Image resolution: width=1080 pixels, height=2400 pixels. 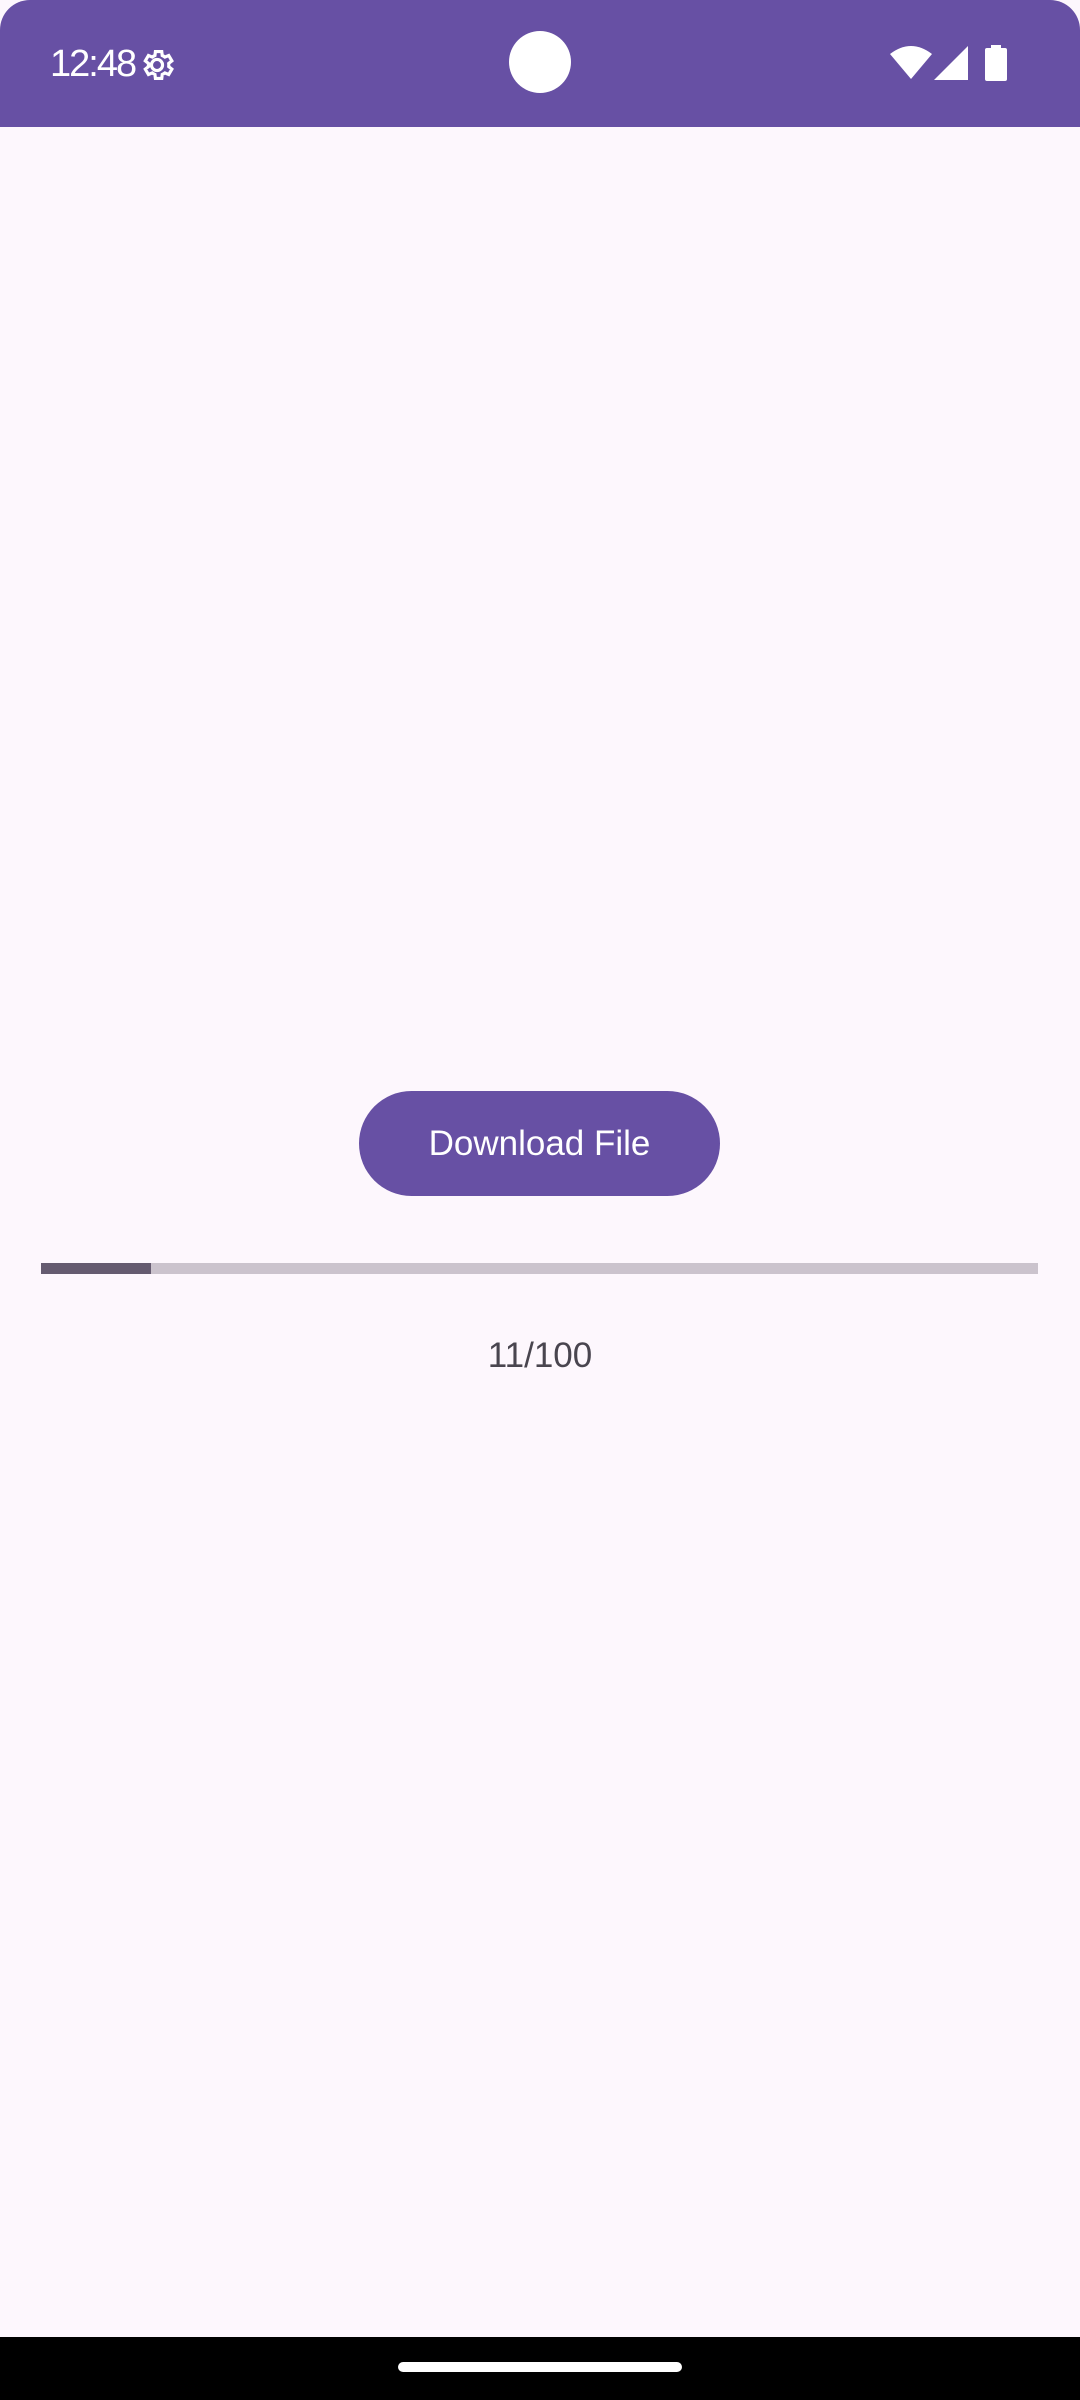 I want to click on download-file-button: Download File, so click(x=539, y=1143).